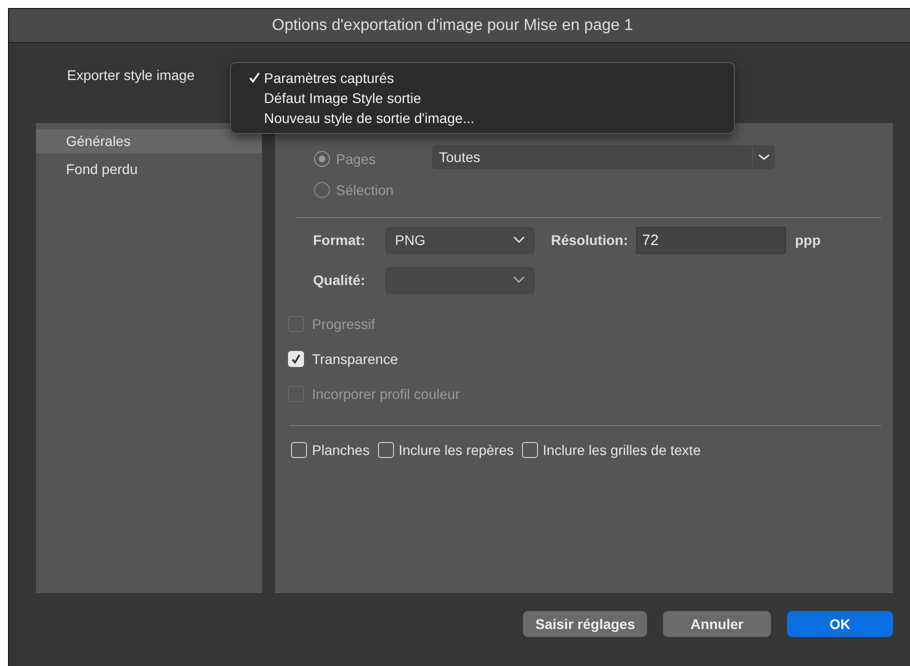  Describe the element at coordinates (149, 141) in the screenshot. I see `sidebar-item: Générales` at that location.